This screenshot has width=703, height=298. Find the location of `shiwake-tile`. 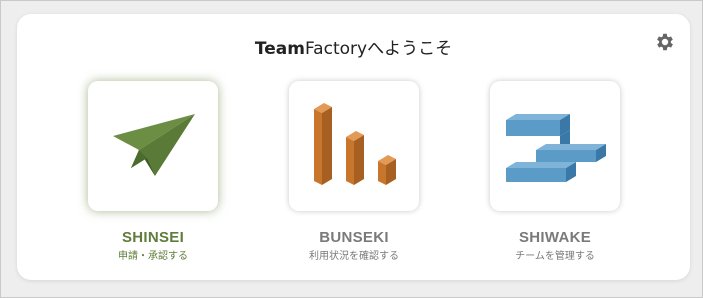

shiwake-tile is located at coordinates (555, 146).